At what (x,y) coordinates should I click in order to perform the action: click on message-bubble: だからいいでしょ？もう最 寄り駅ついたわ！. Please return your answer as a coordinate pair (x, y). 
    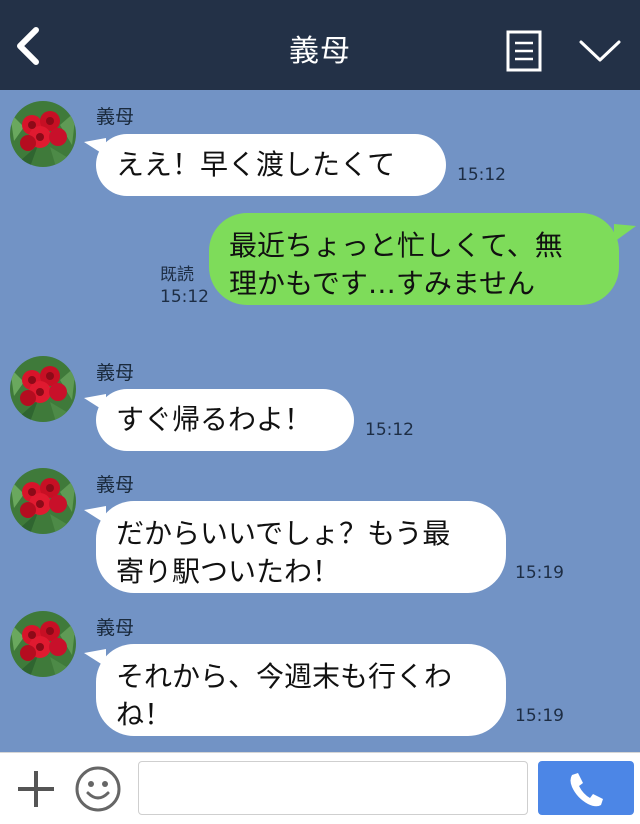
    Looking at the image, I should click on (301, 547).